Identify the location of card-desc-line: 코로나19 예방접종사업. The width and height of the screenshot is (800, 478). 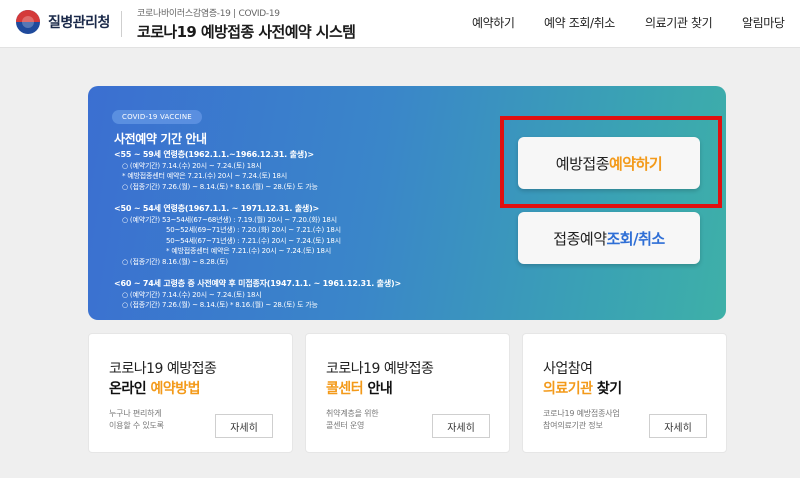
(581, 413).